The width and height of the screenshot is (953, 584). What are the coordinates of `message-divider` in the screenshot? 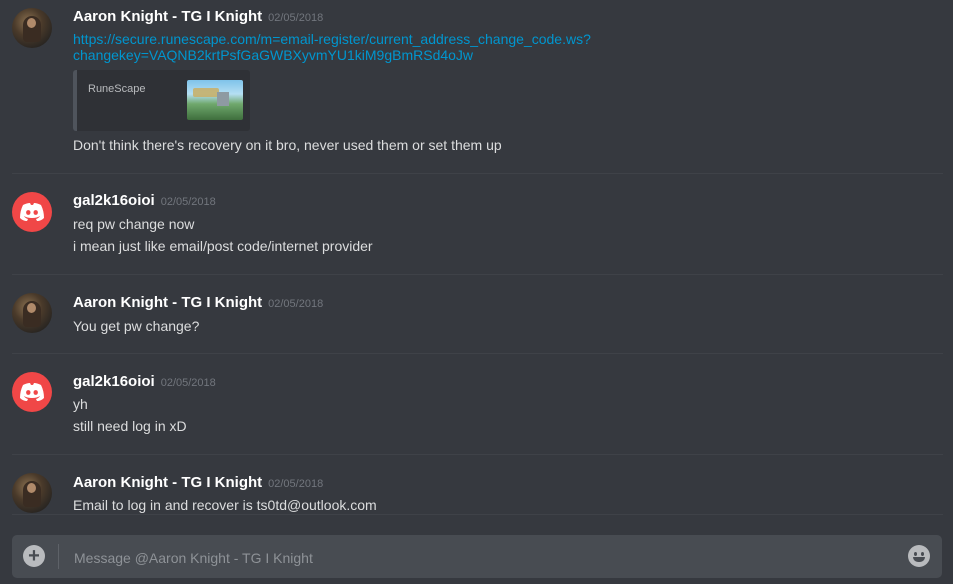 It's located at (477, 514).